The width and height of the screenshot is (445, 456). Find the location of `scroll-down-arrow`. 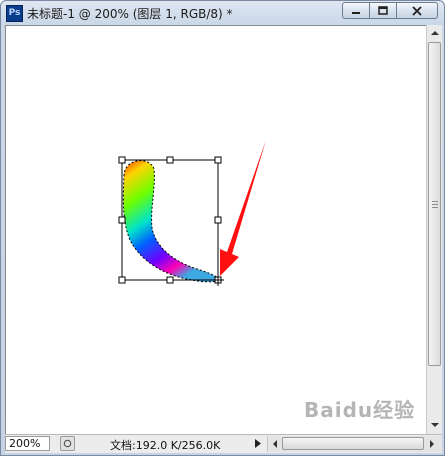

scroll-down-arrow is located at coordinates (434, 424).